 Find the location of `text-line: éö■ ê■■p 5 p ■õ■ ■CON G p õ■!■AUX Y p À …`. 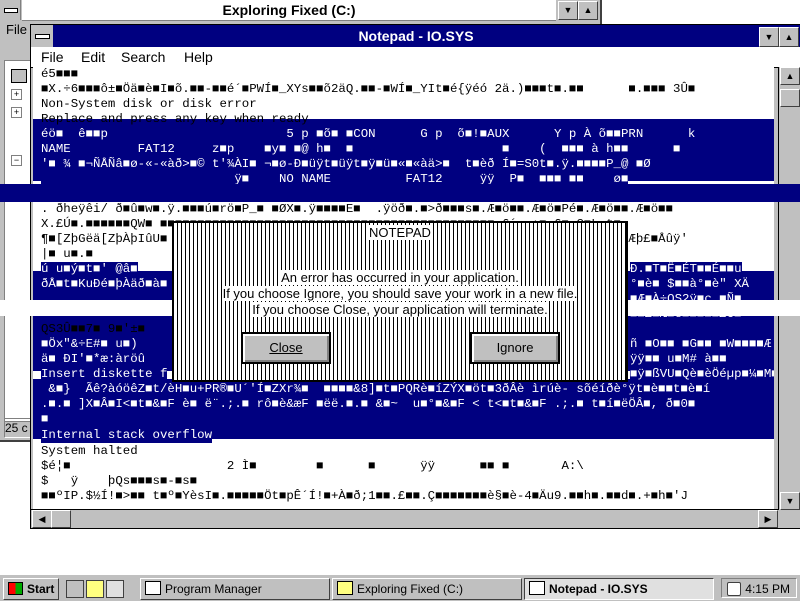

text-line: éö■ ê■■p 5 p ■õ■ ■CON G p õ■!■AUX Y p À … is located at coordinates (368, 134).